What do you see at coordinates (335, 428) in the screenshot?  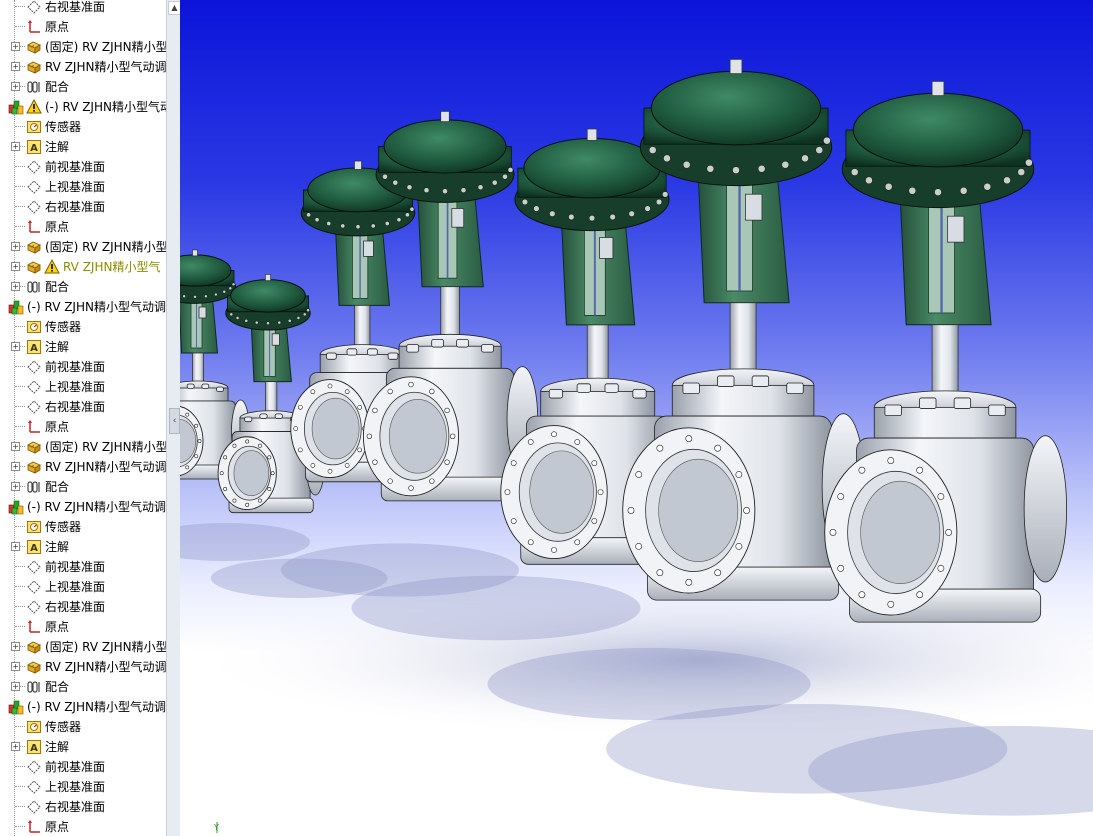 I see `inlet-bore-inner` at bounding box center [335, 428].